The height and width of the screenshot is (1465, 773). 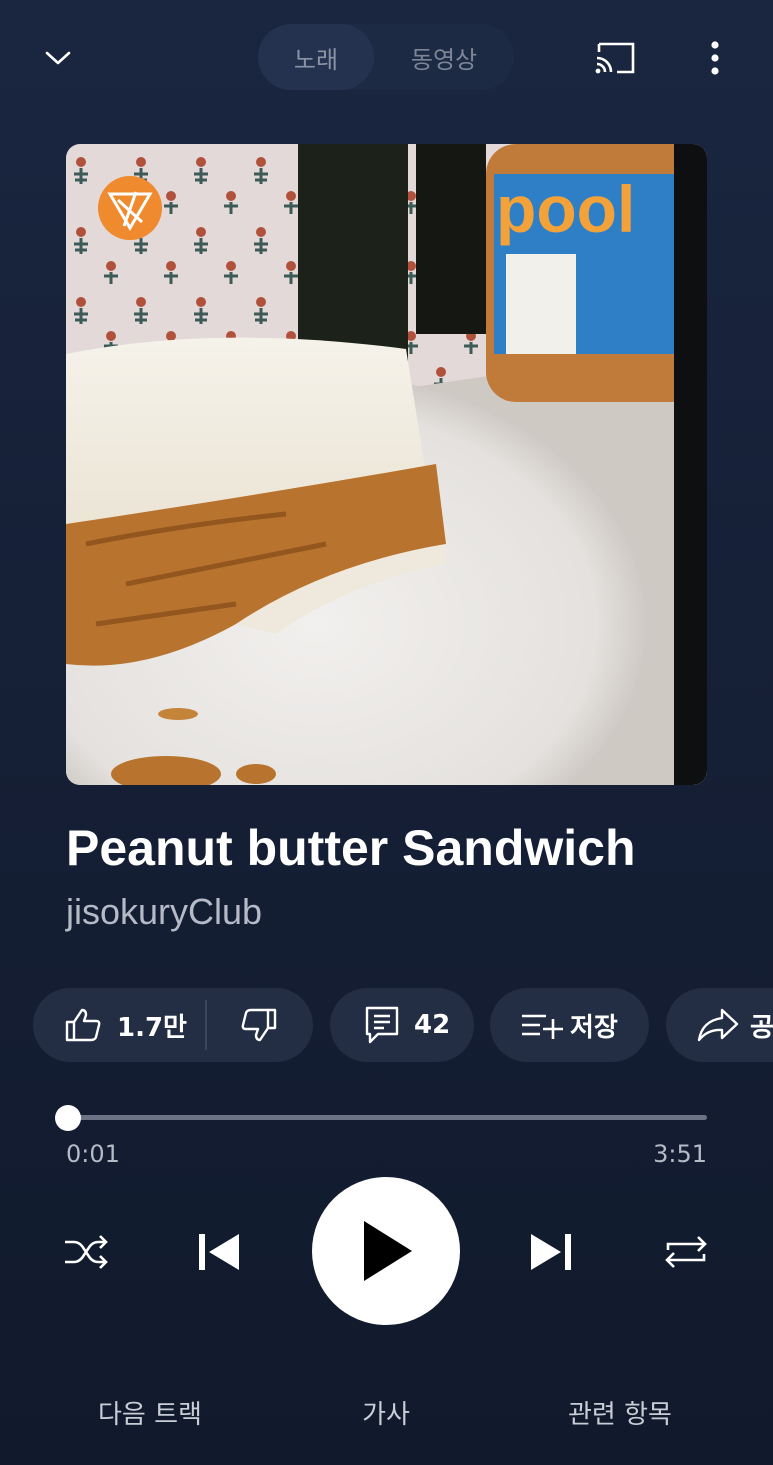 I want to click on more-vert-icon, so click(x=715, y=58).